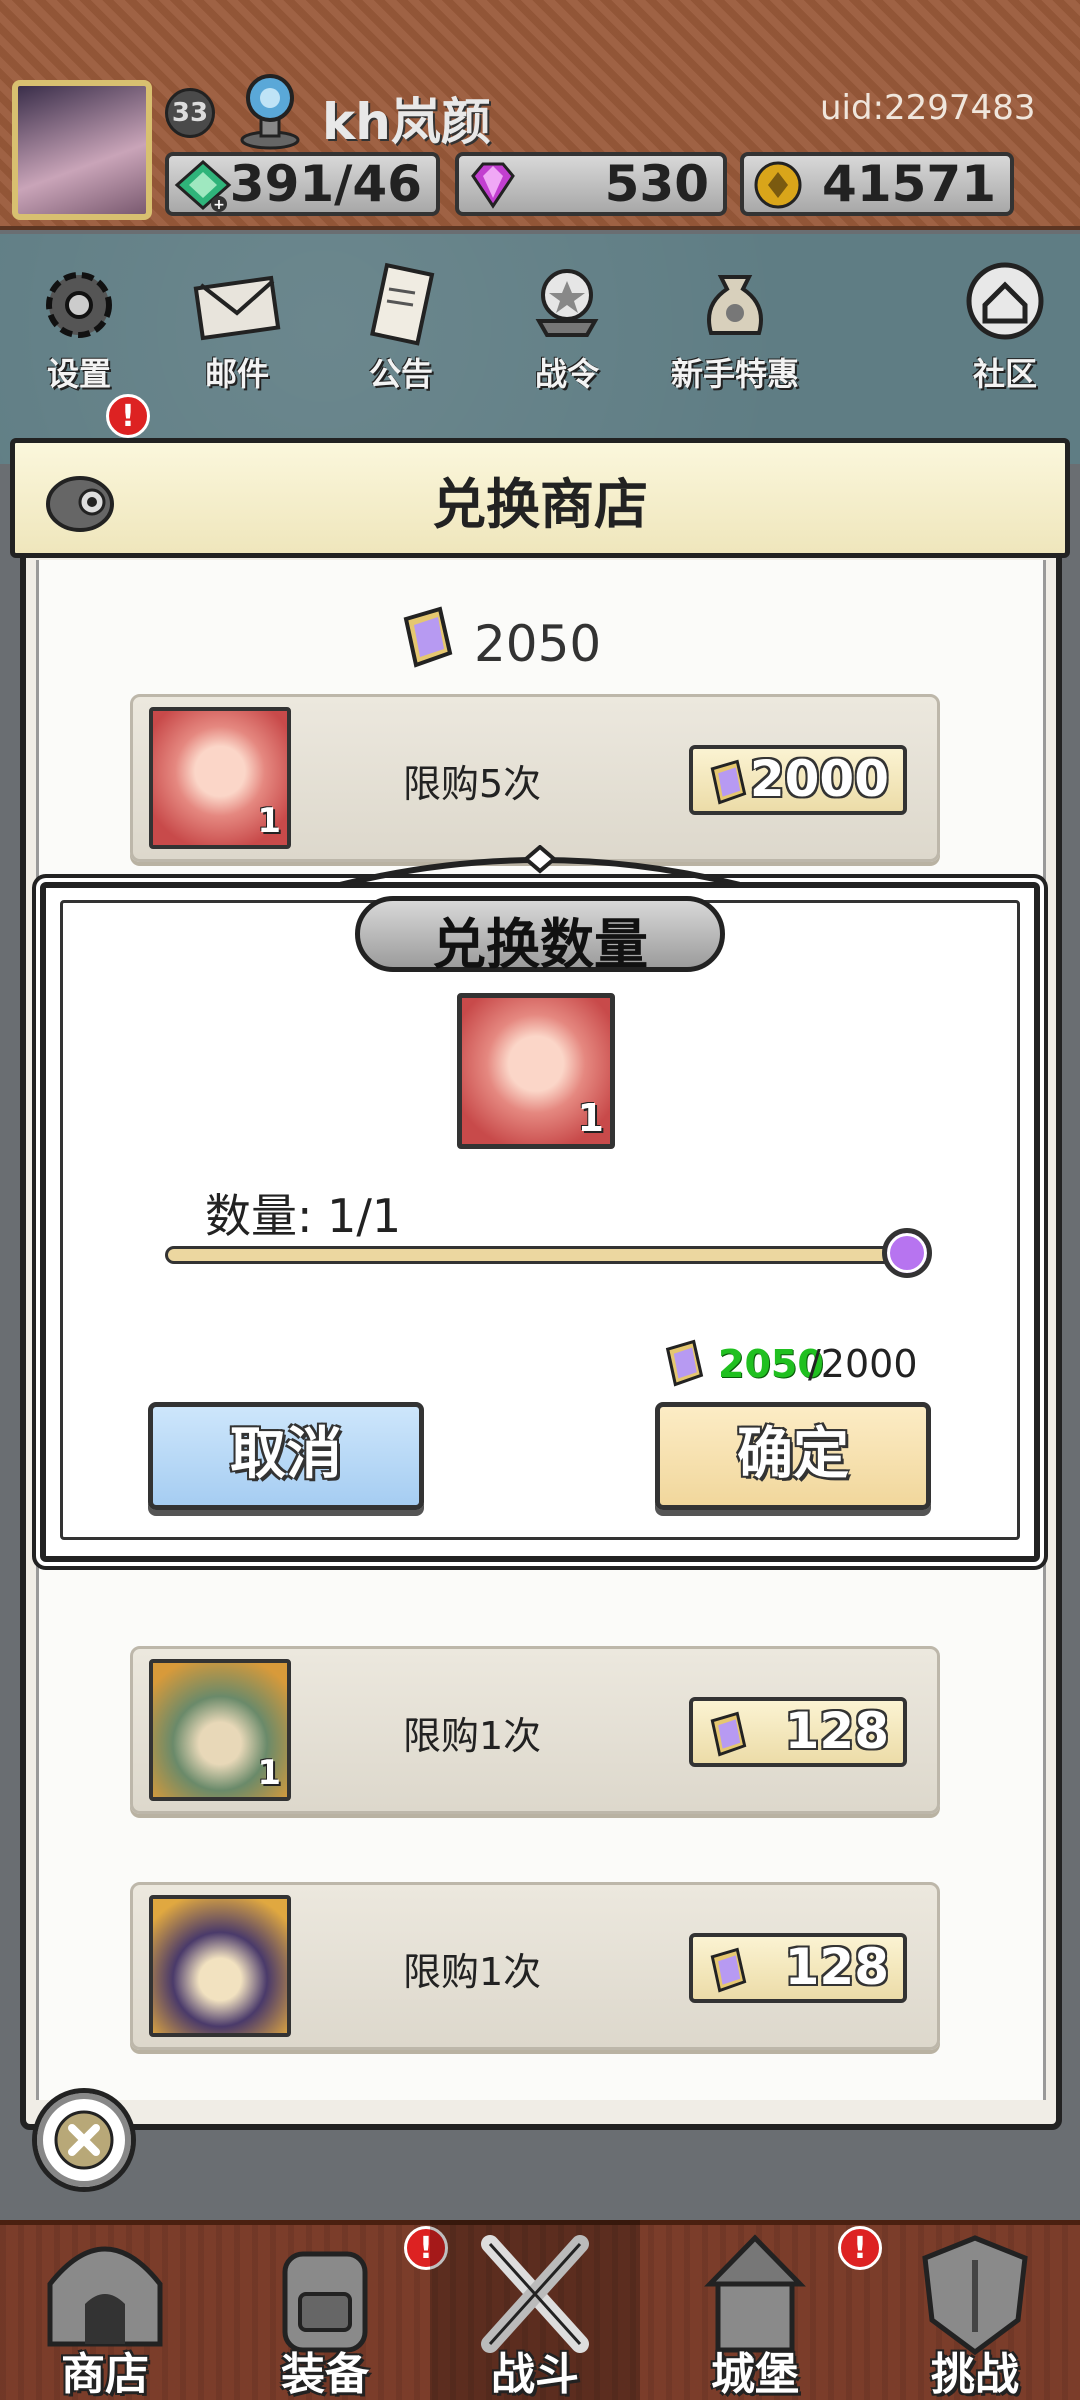  Describe the element at coordinates (928, 108) in the screenshot. I see `player-uid: uid:2297483` at that location.